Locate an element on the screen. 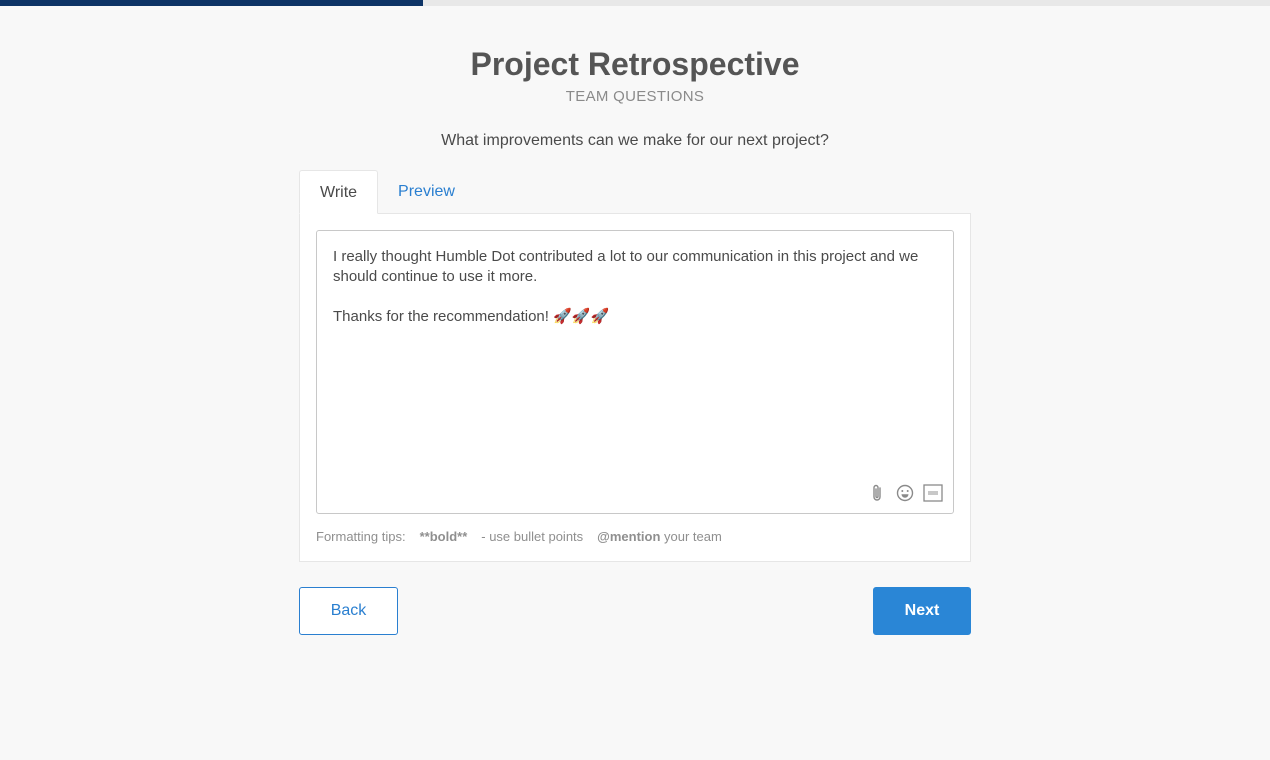 The width and height of the screenshot is (1270, 760). gif-icon is located at coordinates (933, 493).